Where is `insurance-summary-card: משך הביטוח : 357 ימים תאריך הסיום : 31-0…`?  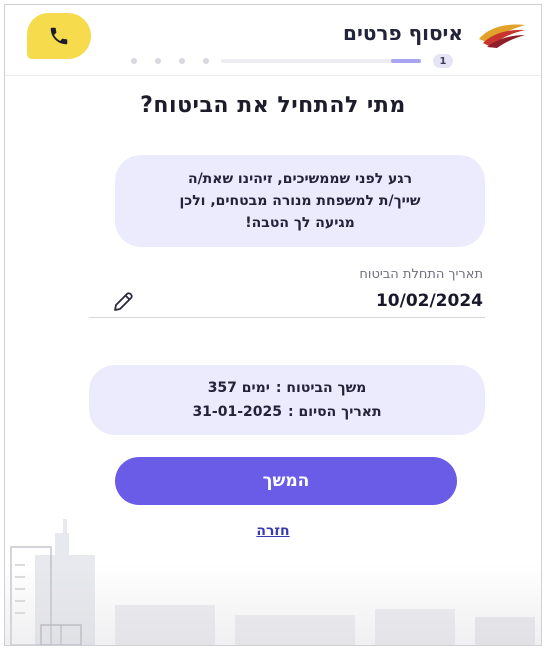 insurance-summary-card: משך הביטוח : 357 ימים תאריך הסיום : 31-0… is located at coordinates (287, 400).